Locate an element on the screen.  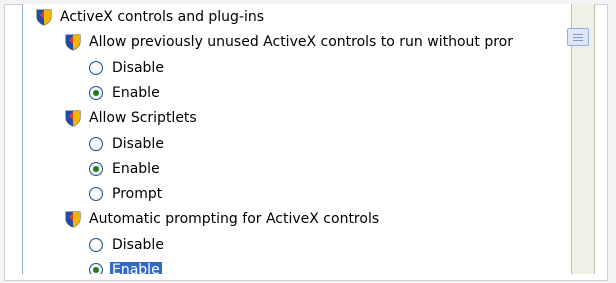
group-title: Automatic prompting for ActiveX controls is located at coordinates (234, 219).